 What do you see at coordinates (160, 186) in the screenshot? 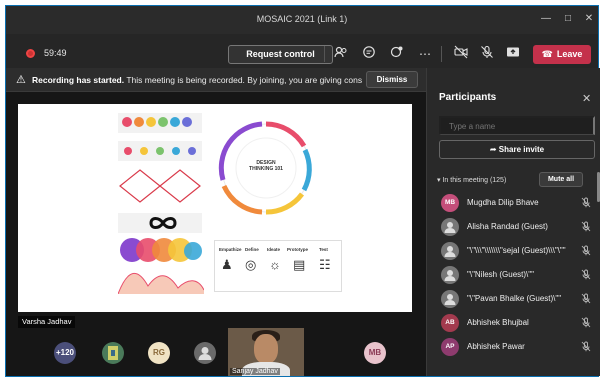
I see `diamond-diagram` at bounding box center [160, 186].